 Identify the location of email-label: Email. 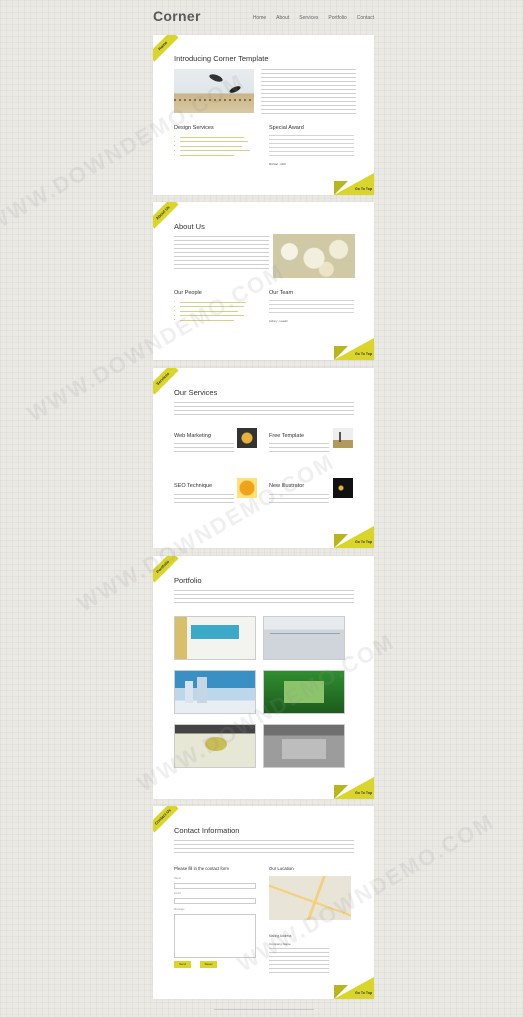
(177, 893).